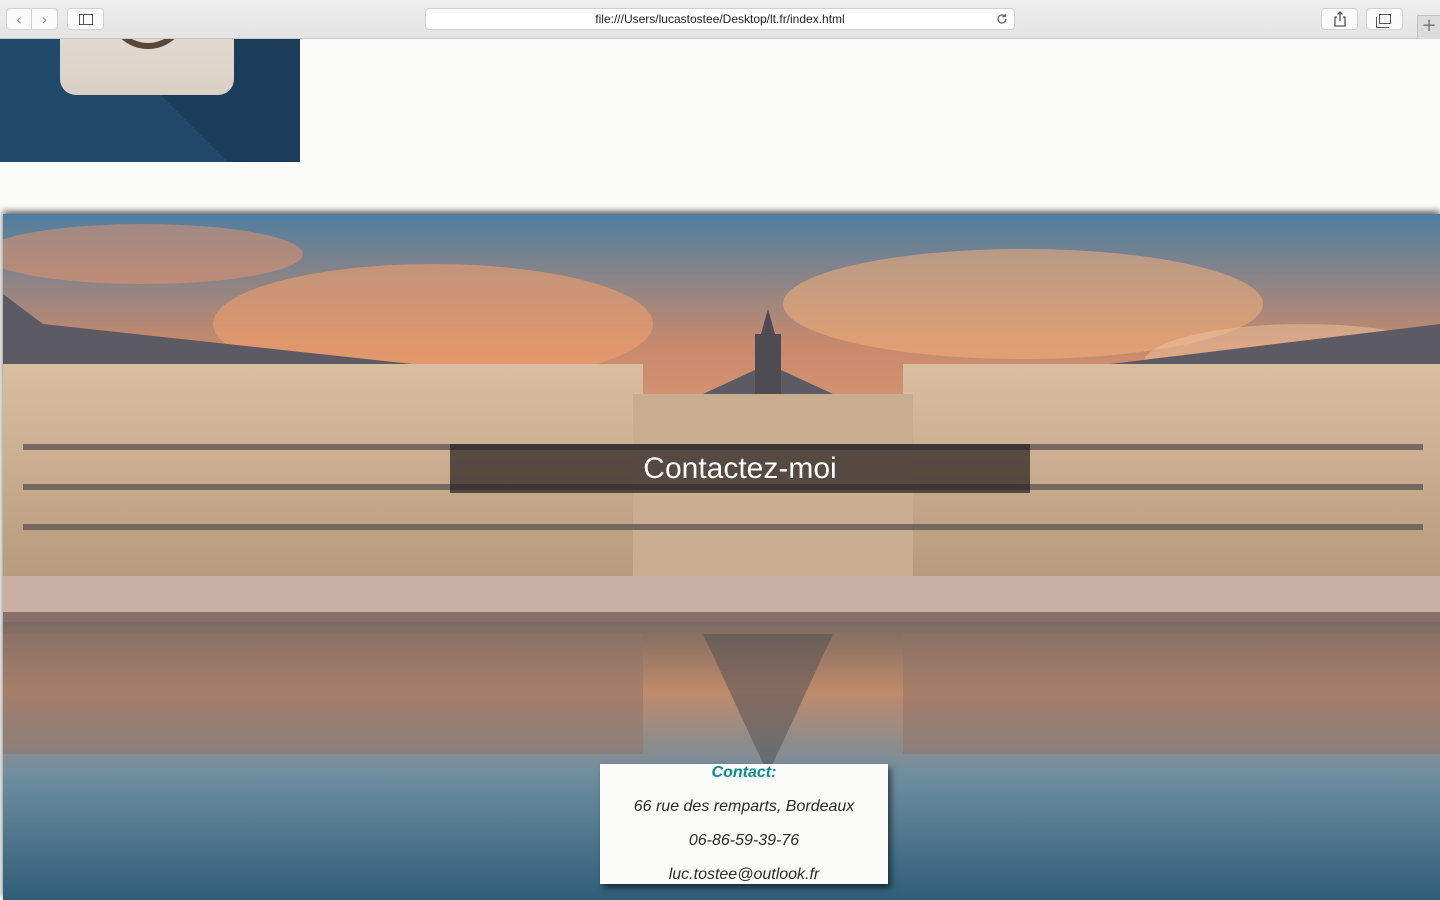 This screenshot has height=900, width=1440. What do you see at coordinates (740, 468) in the screenshot?
I see `hero-title: Contactez-moi` at bounding box center [740, 468].